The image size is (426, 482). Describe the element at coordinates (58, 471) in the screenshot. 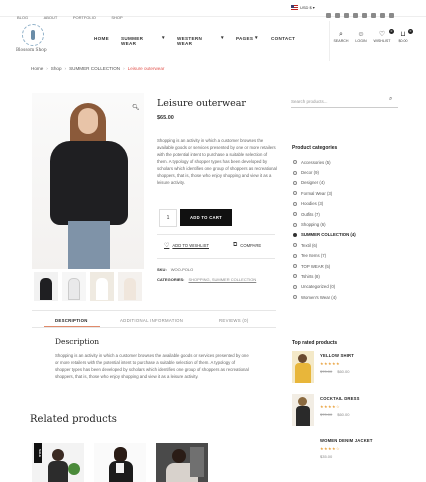

I see `model-body` at that location.